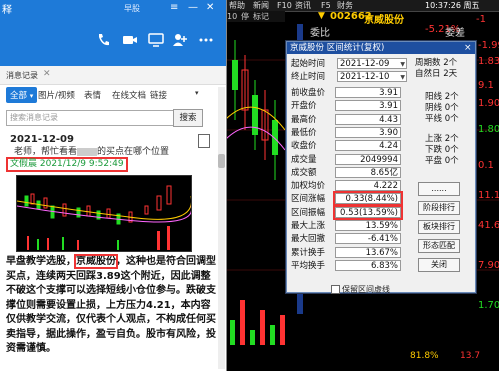  I want to click on stat-value: 8.65亿, so click(368, 172).